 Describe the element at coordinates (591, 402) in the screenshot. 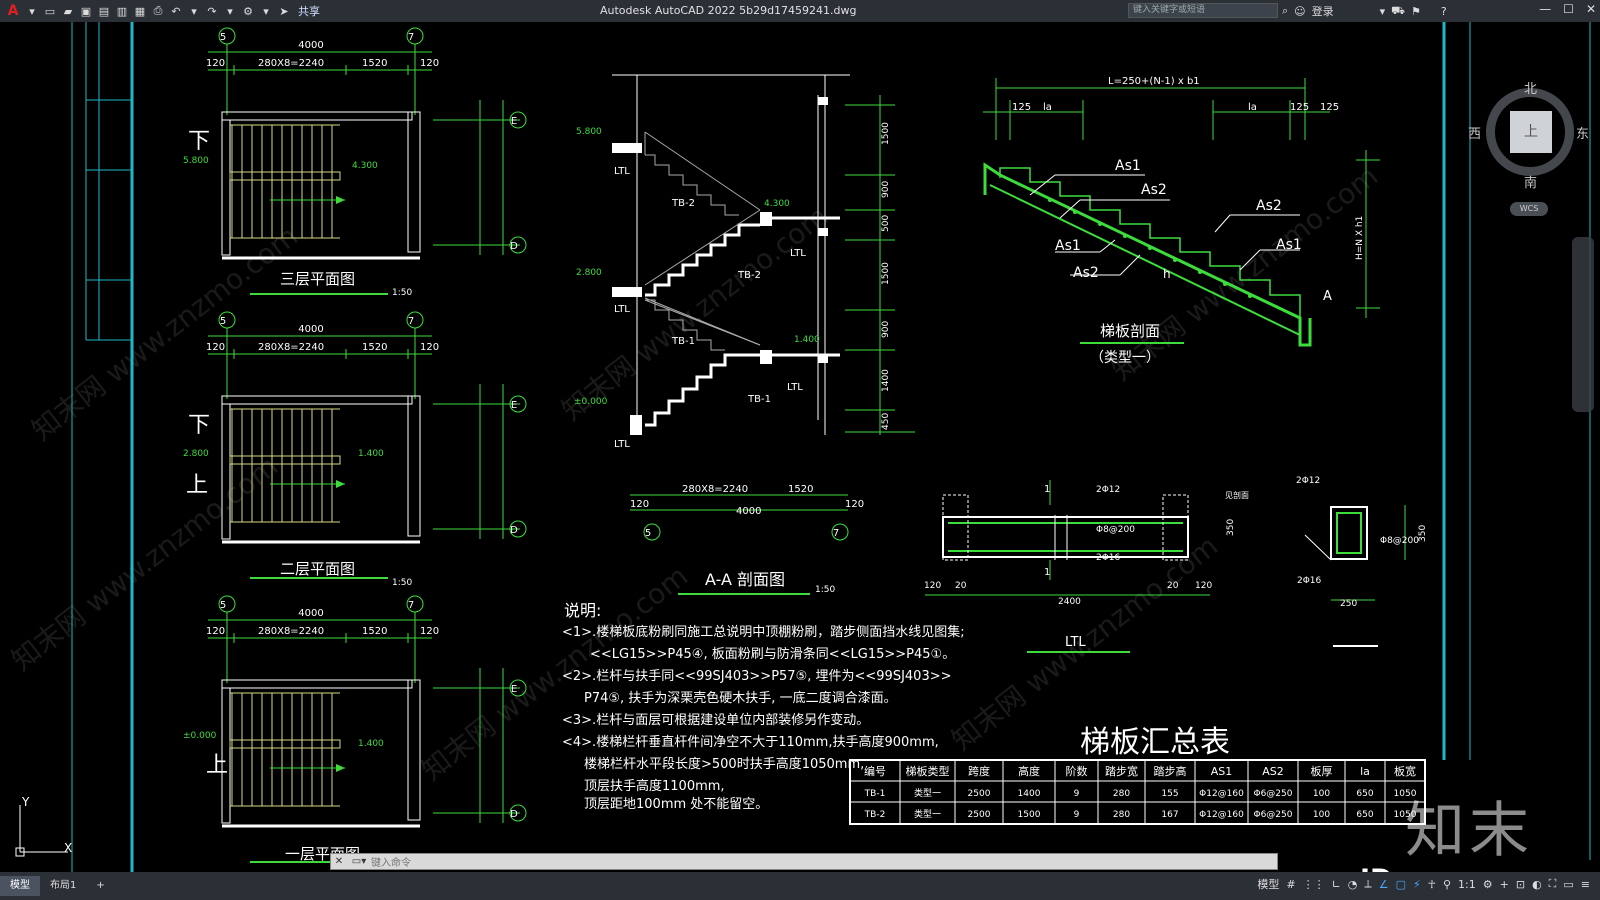

I see `elevation: ±0.000` at that location.